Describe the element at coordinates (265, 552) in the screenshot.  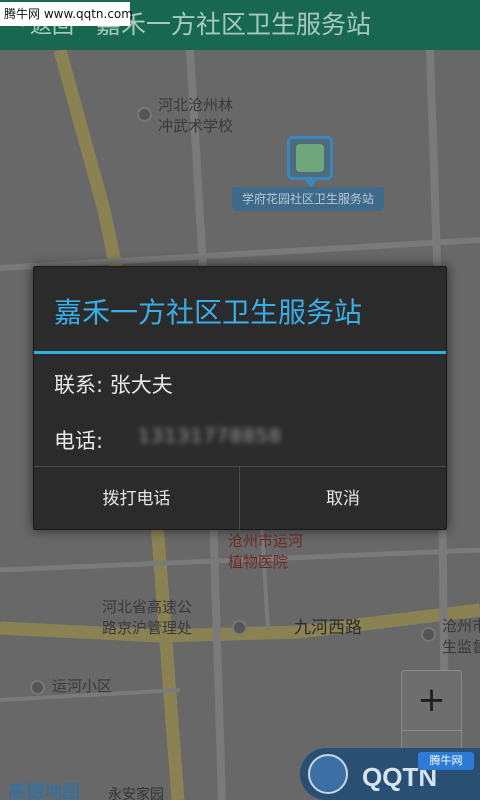
I see `poi-label: 沧州市运河 植物医院` at that location.